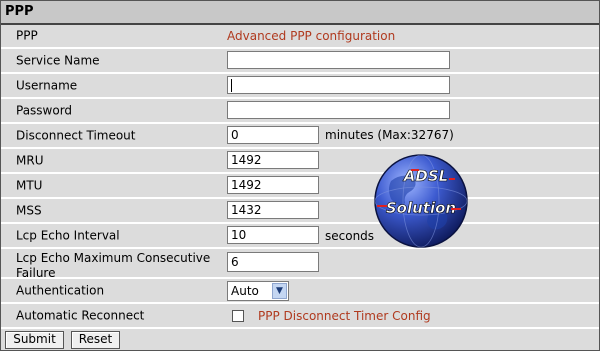 The height and width of the screenshot is (351, 600). What do you see at coordinates (425, 176) in the screenshot?
I see `watermark-line1: ADSL` at bounding box center [425, 176].